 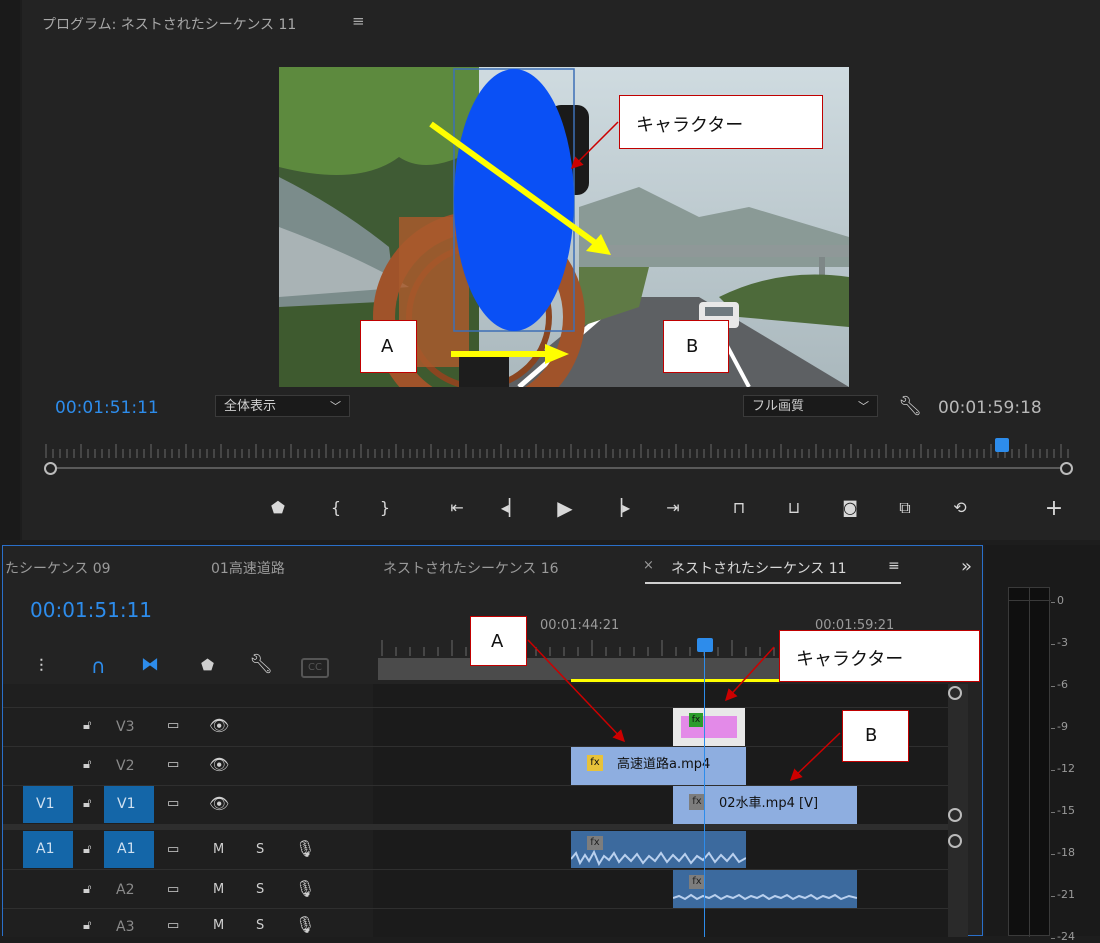 I want to click on monitor-timeline-ruler, so click(x=559, y=449).